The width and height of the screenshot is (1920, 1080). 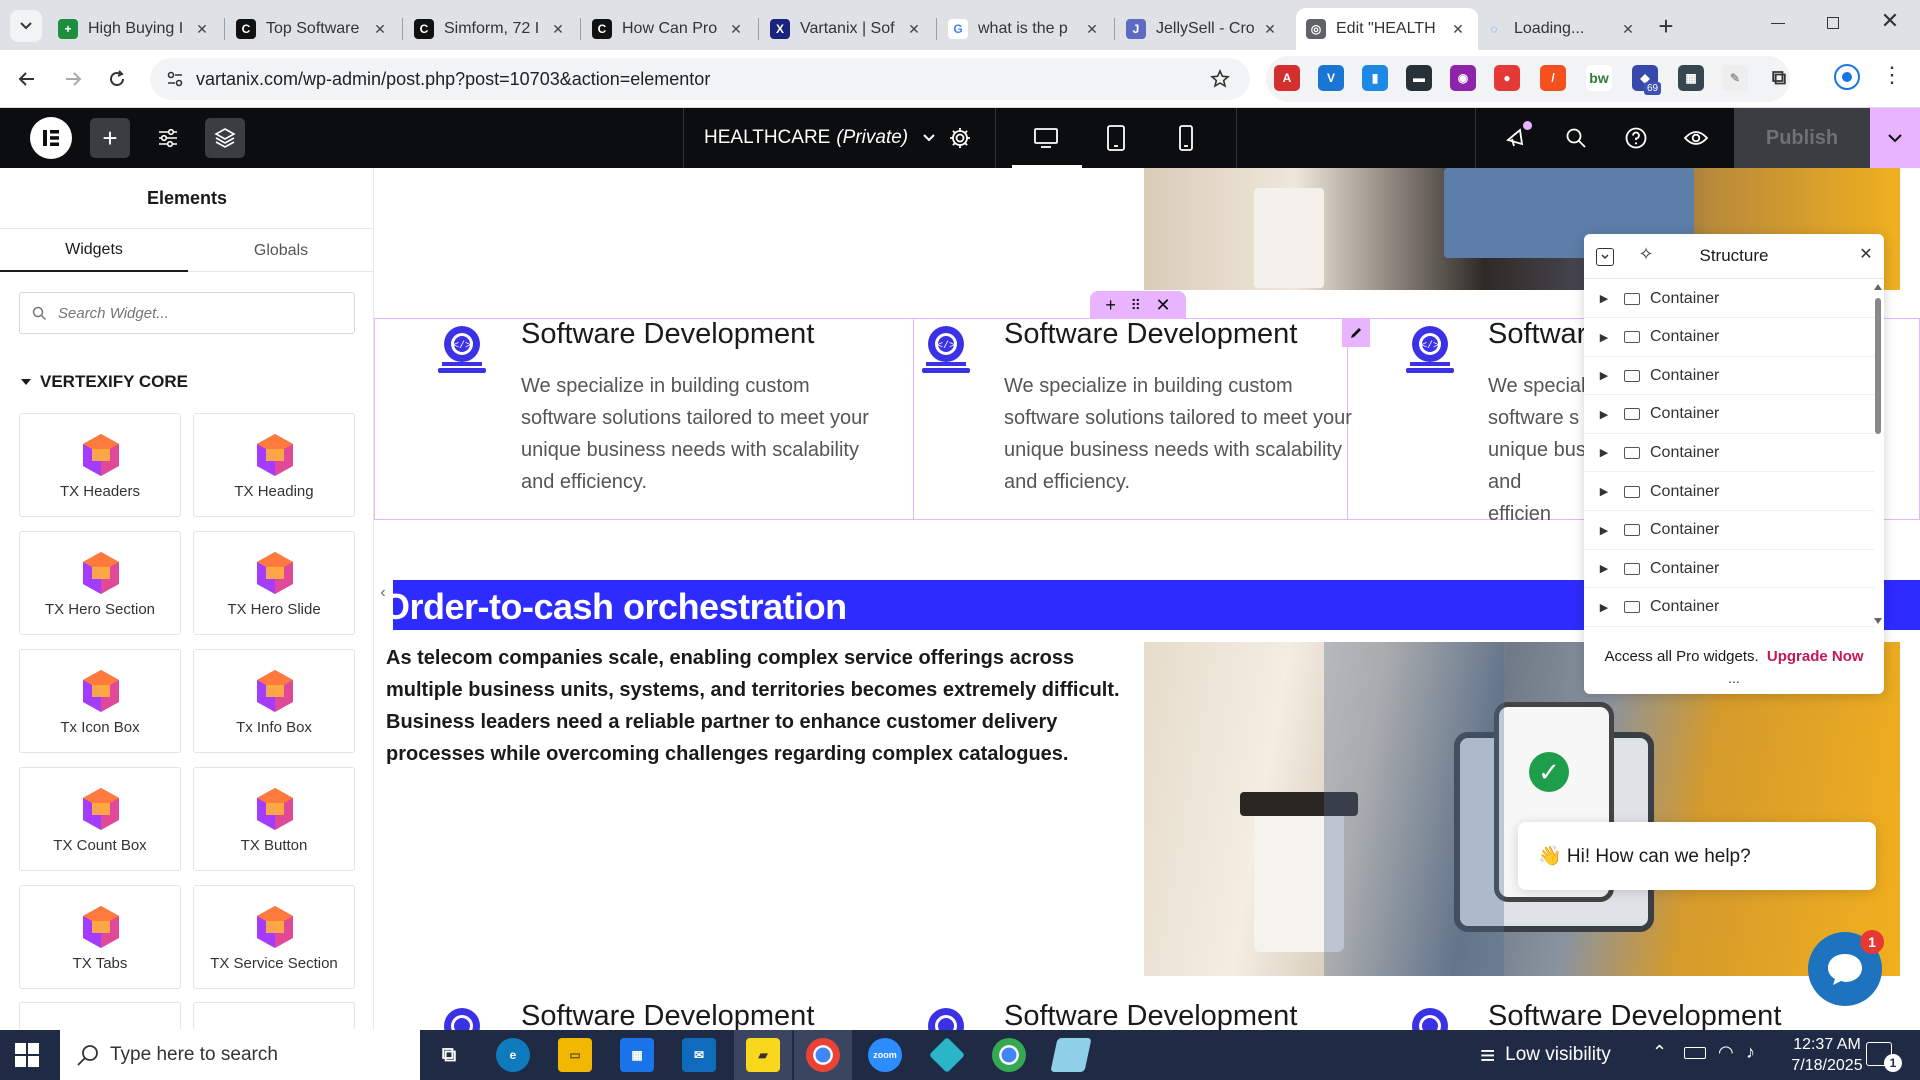 I want to click on widget-search-input, so click(x=198, y=313).